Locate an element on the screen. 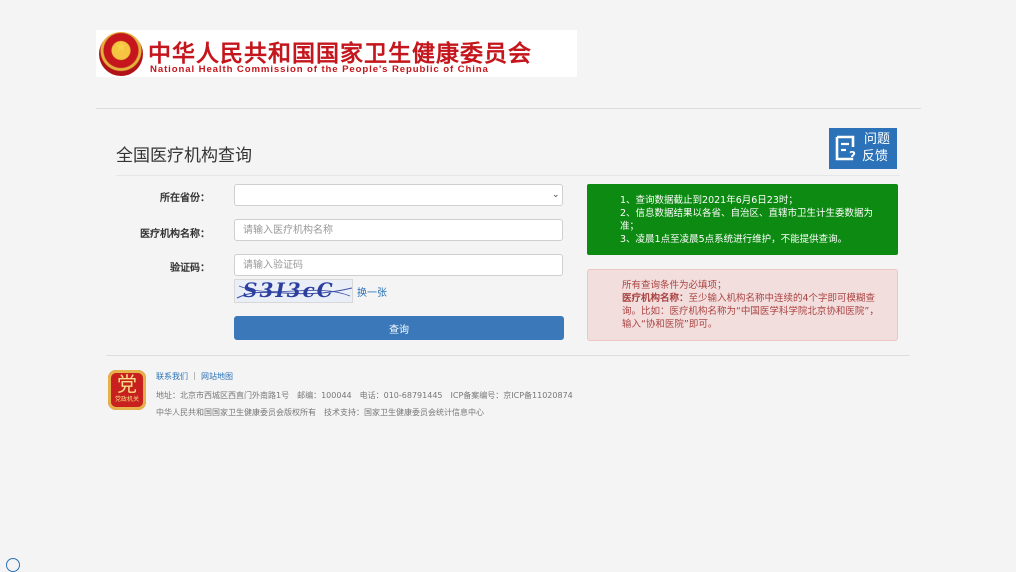  refresh-captcha-link: 换一张 is located at coordinates (372, 291).